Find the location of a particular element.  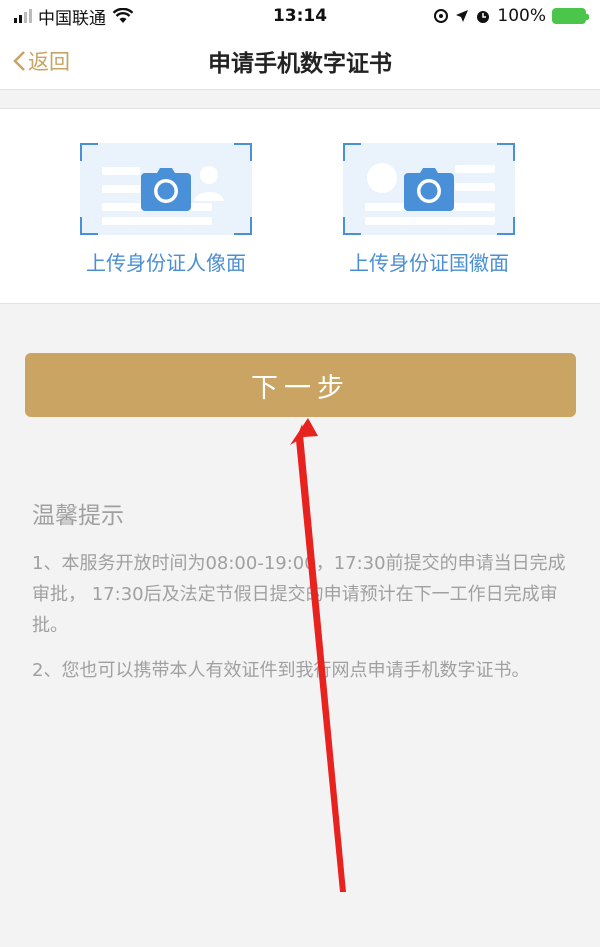

nav-bar: 返回 申请手机数字证书 is located at coordinates (300, 61).